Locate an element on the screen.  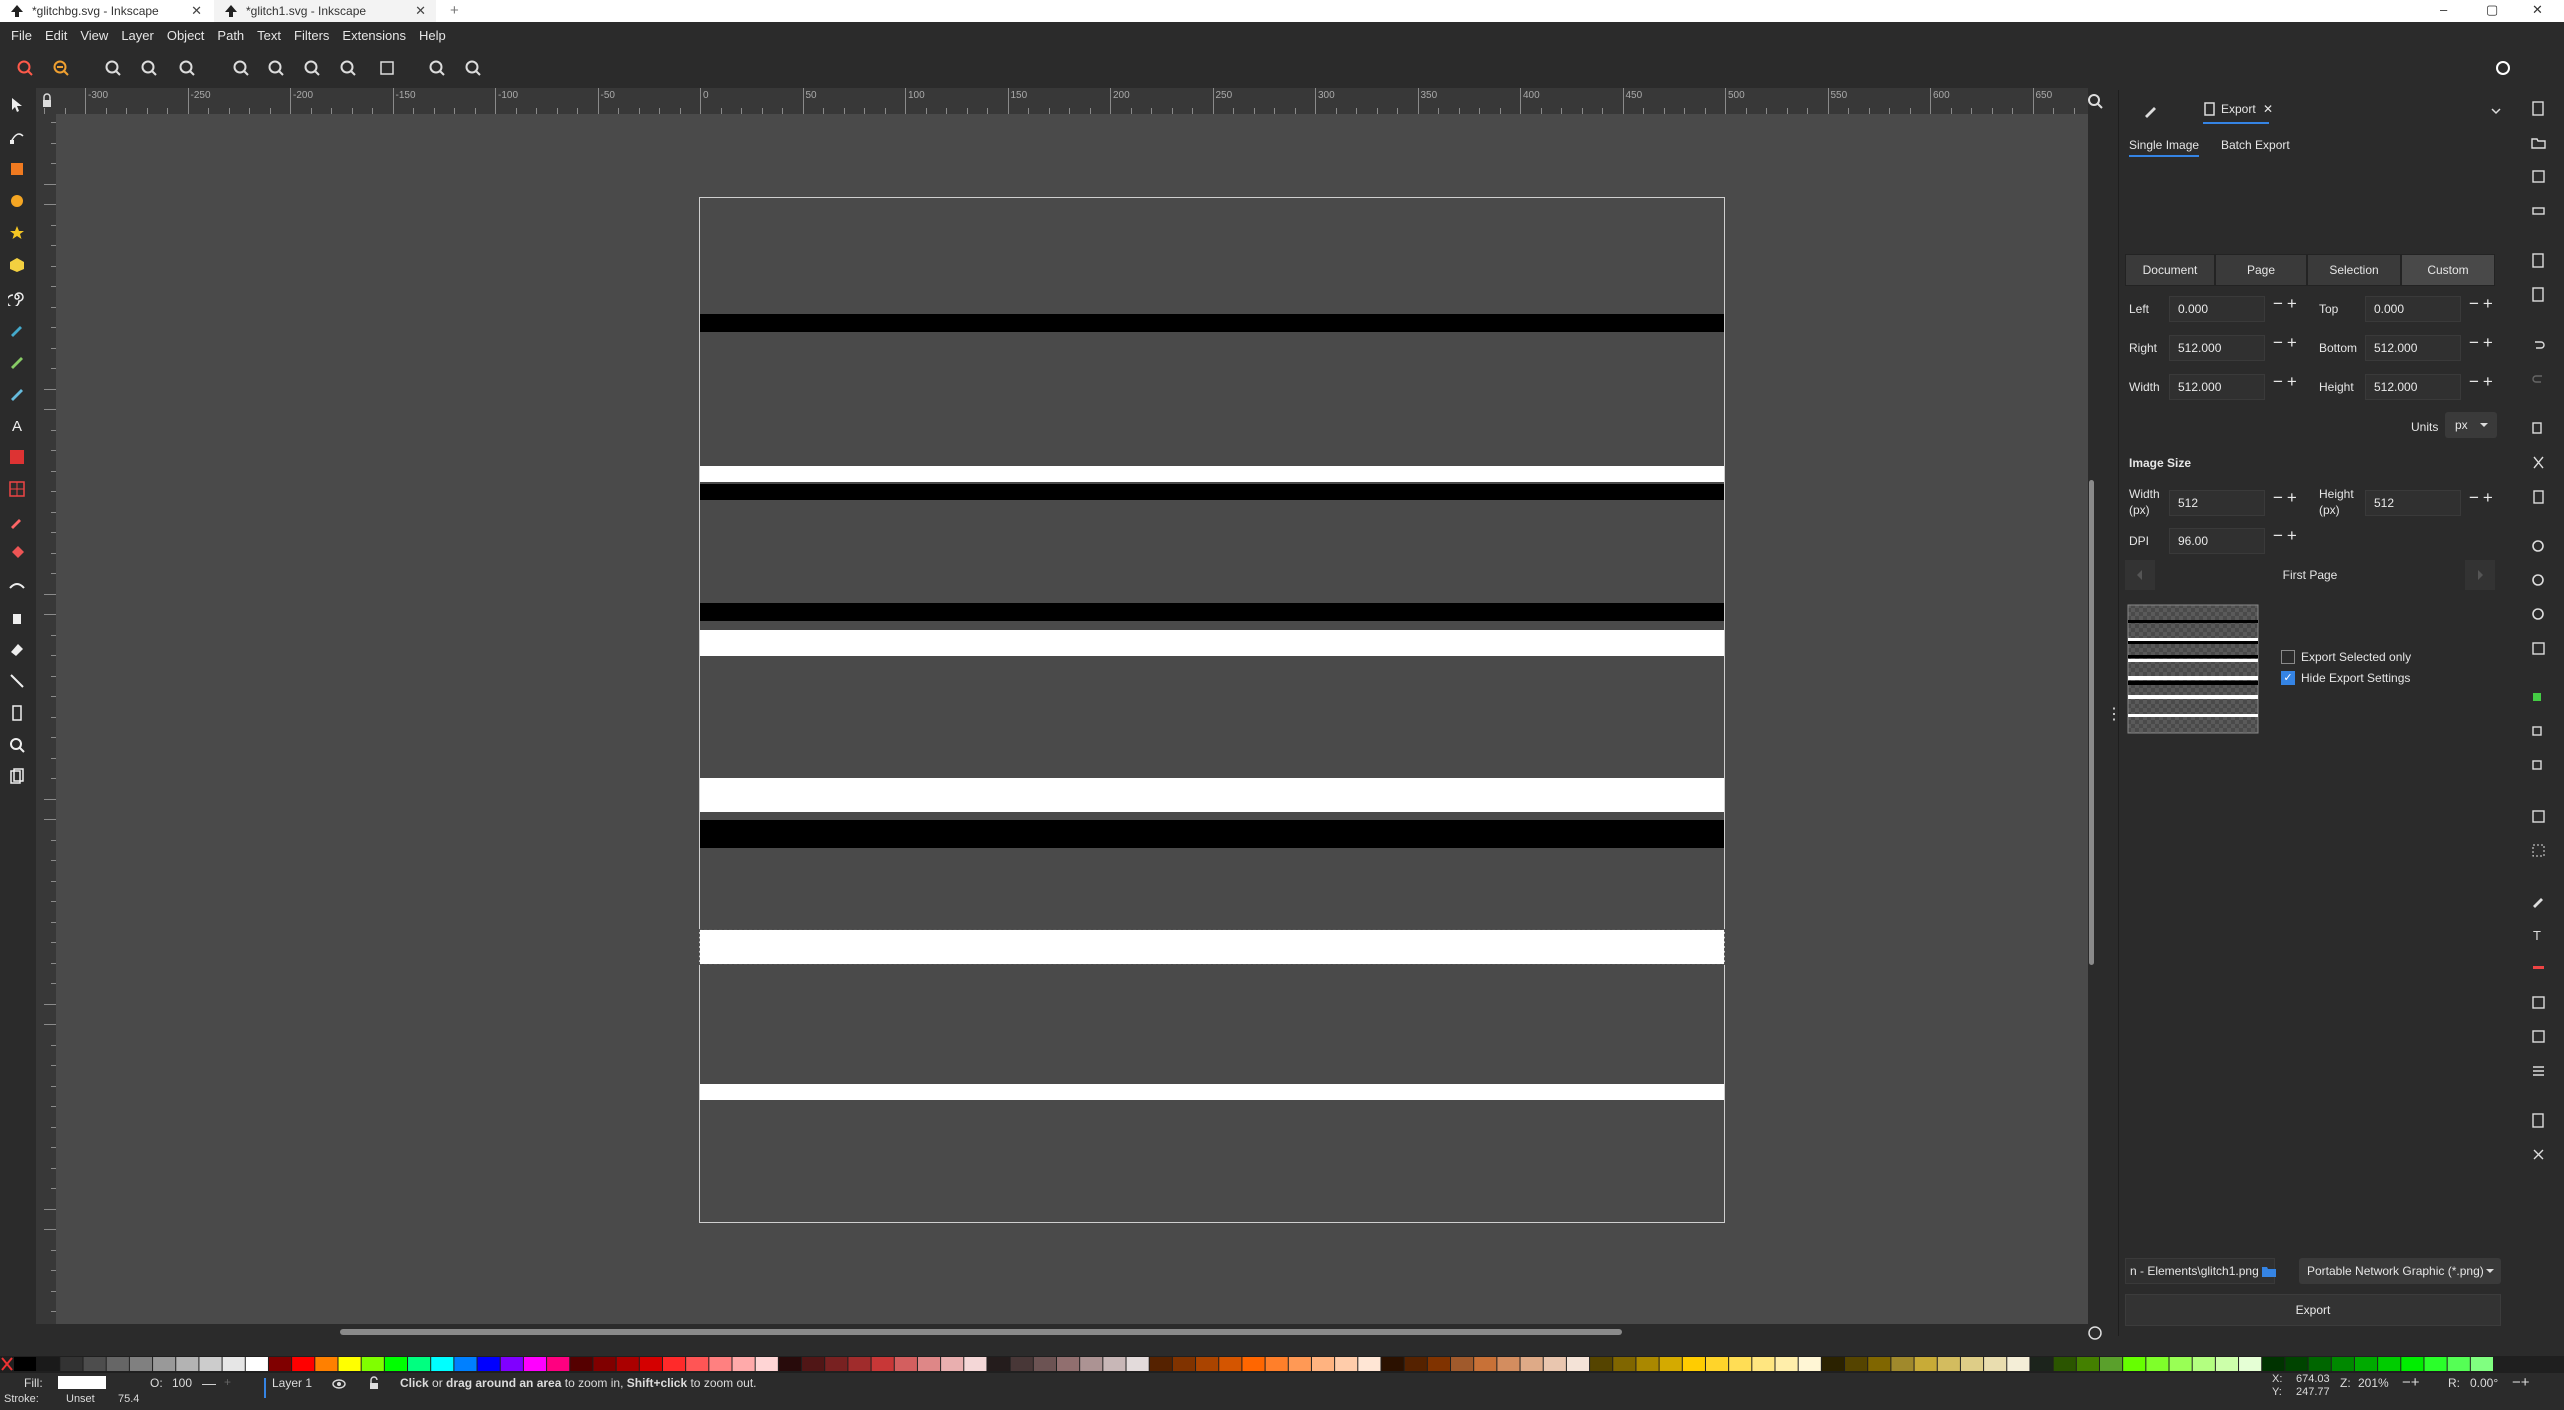
file-format-dropdown: Portable Network Graphic (*.png) is located at coordinates (2400, 1271).